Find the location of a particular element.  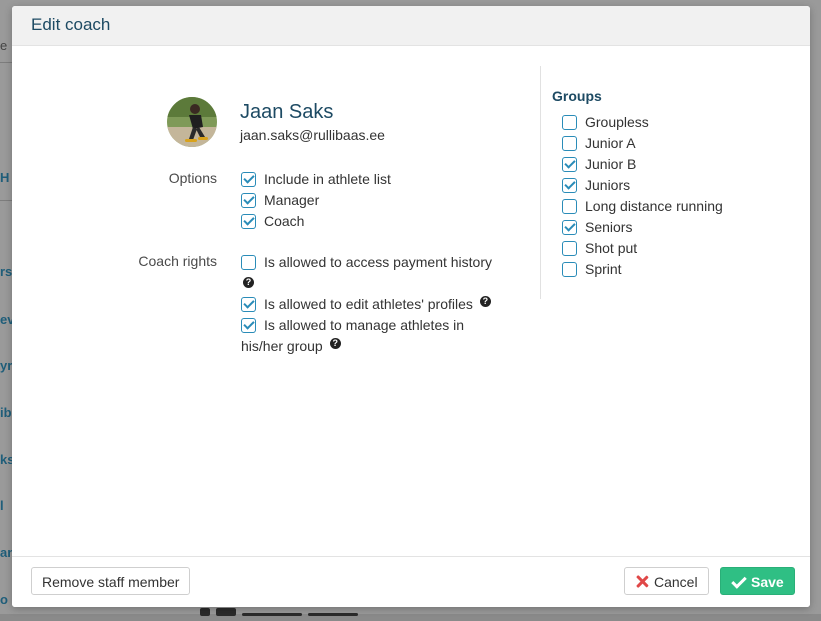

group-juniors: Juniors is located at coordinates (596, 185).